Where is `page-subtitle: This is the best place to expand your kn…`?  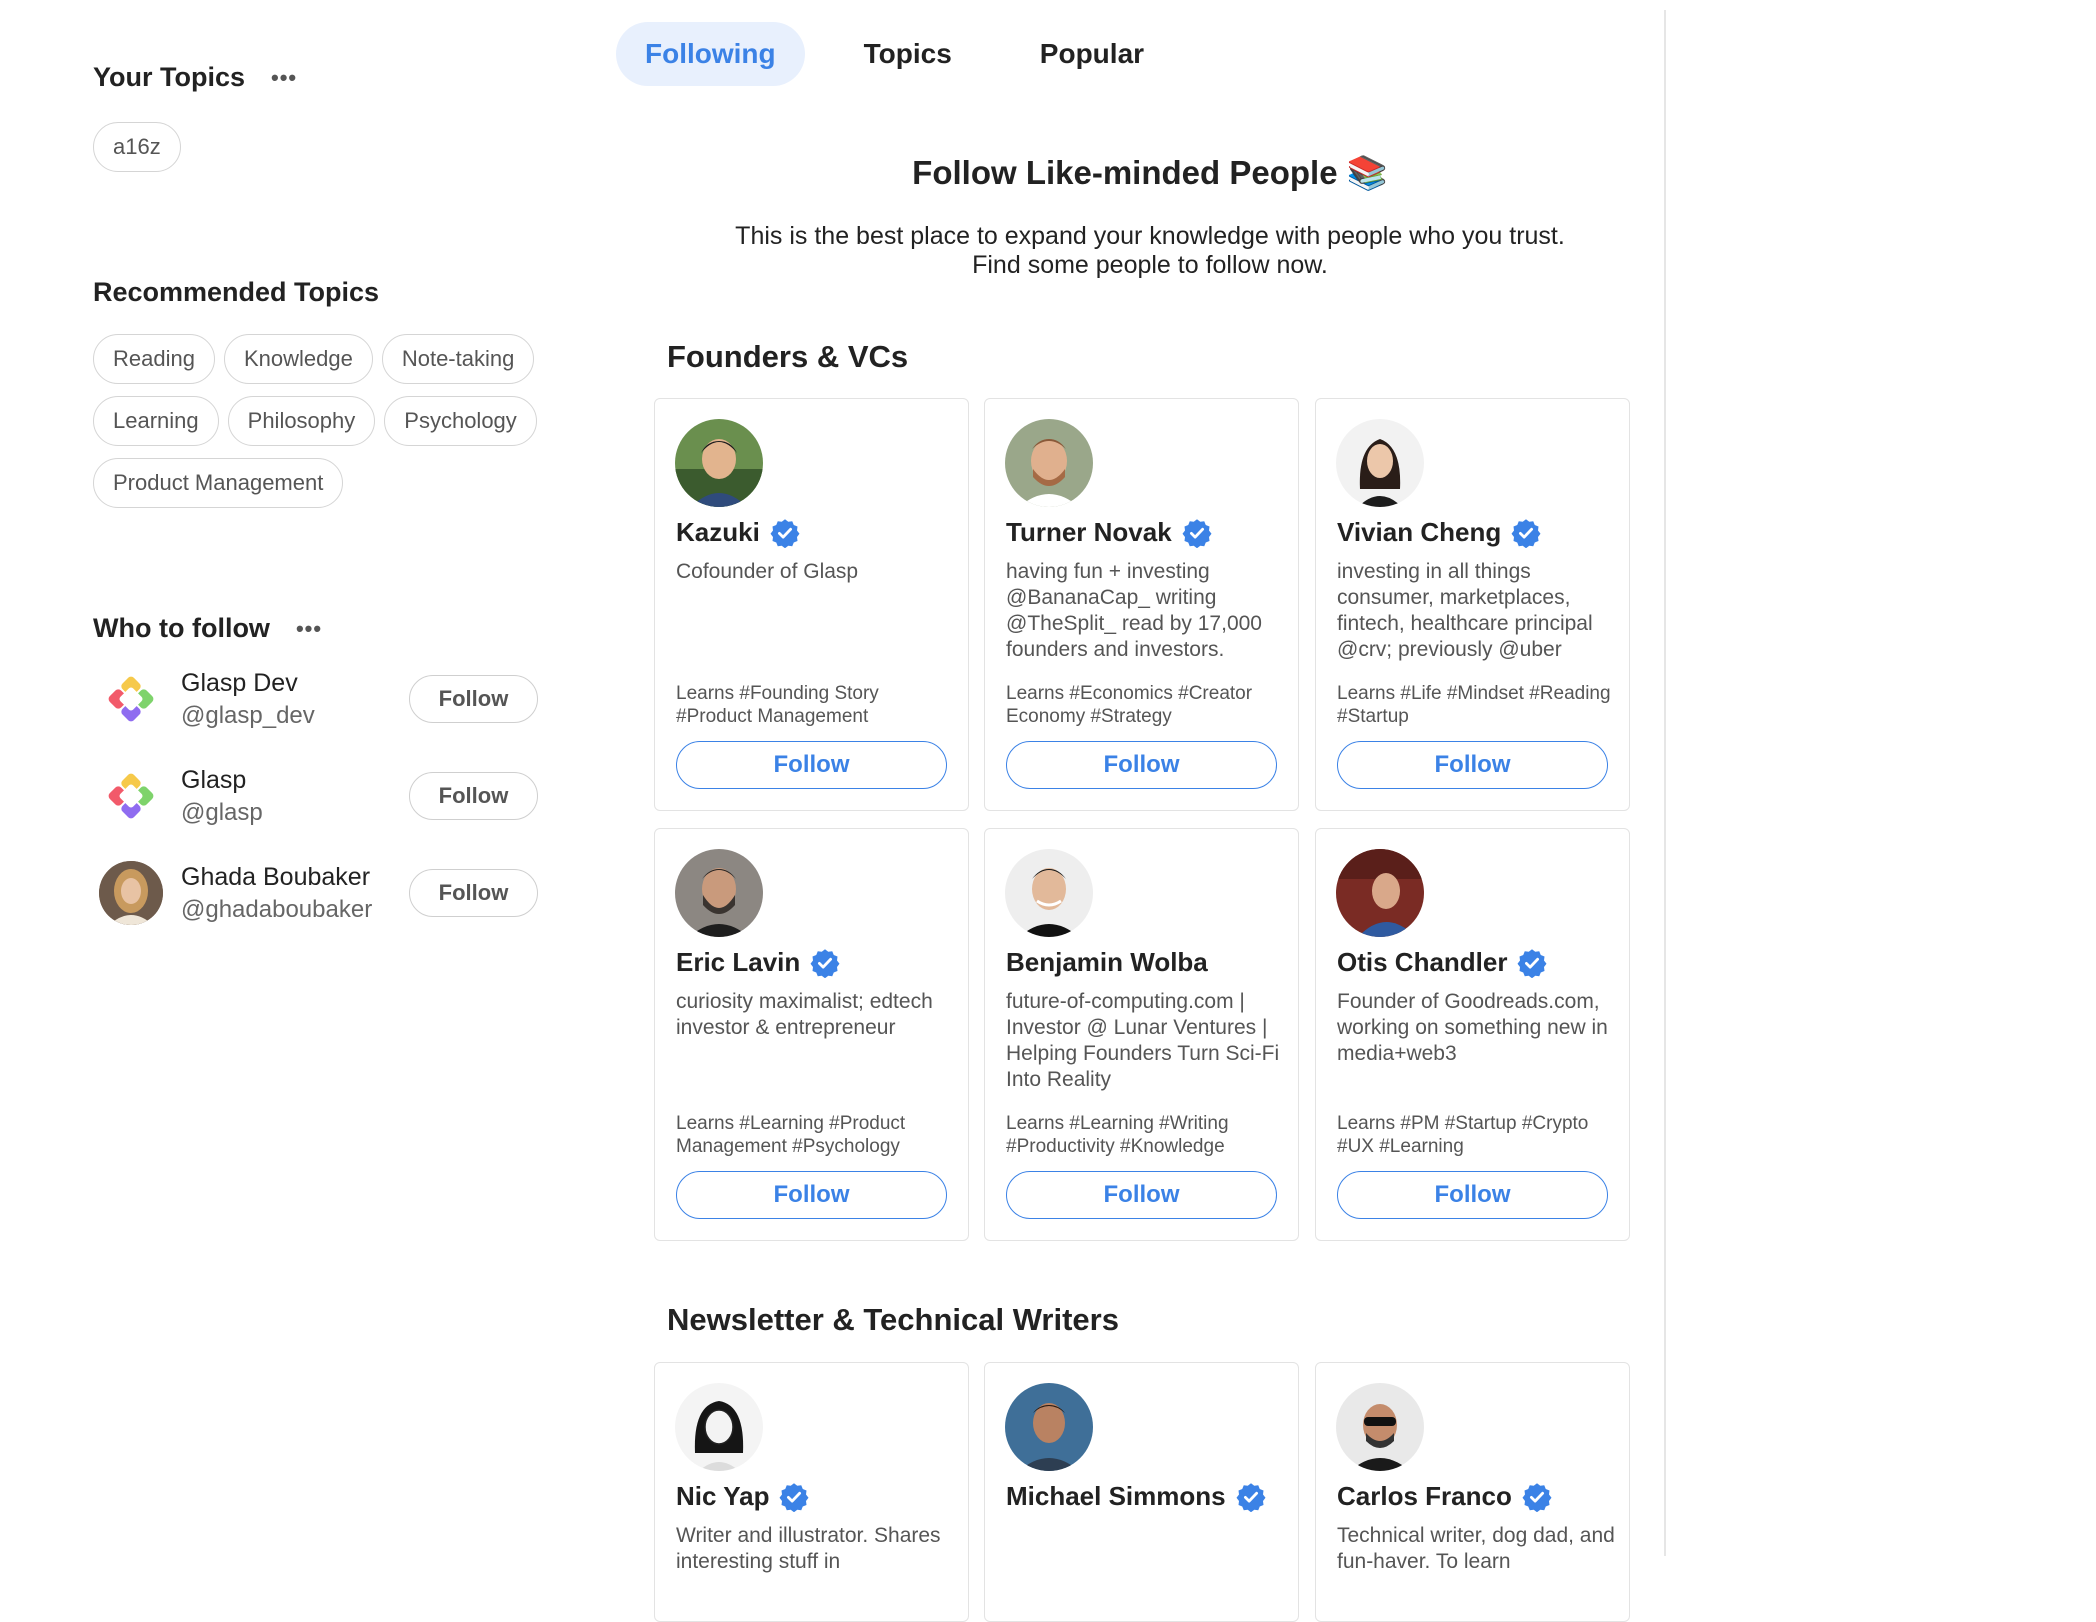
page-subtitle: This is the best place to expand your kn… is located at coordinates (1150, 251).